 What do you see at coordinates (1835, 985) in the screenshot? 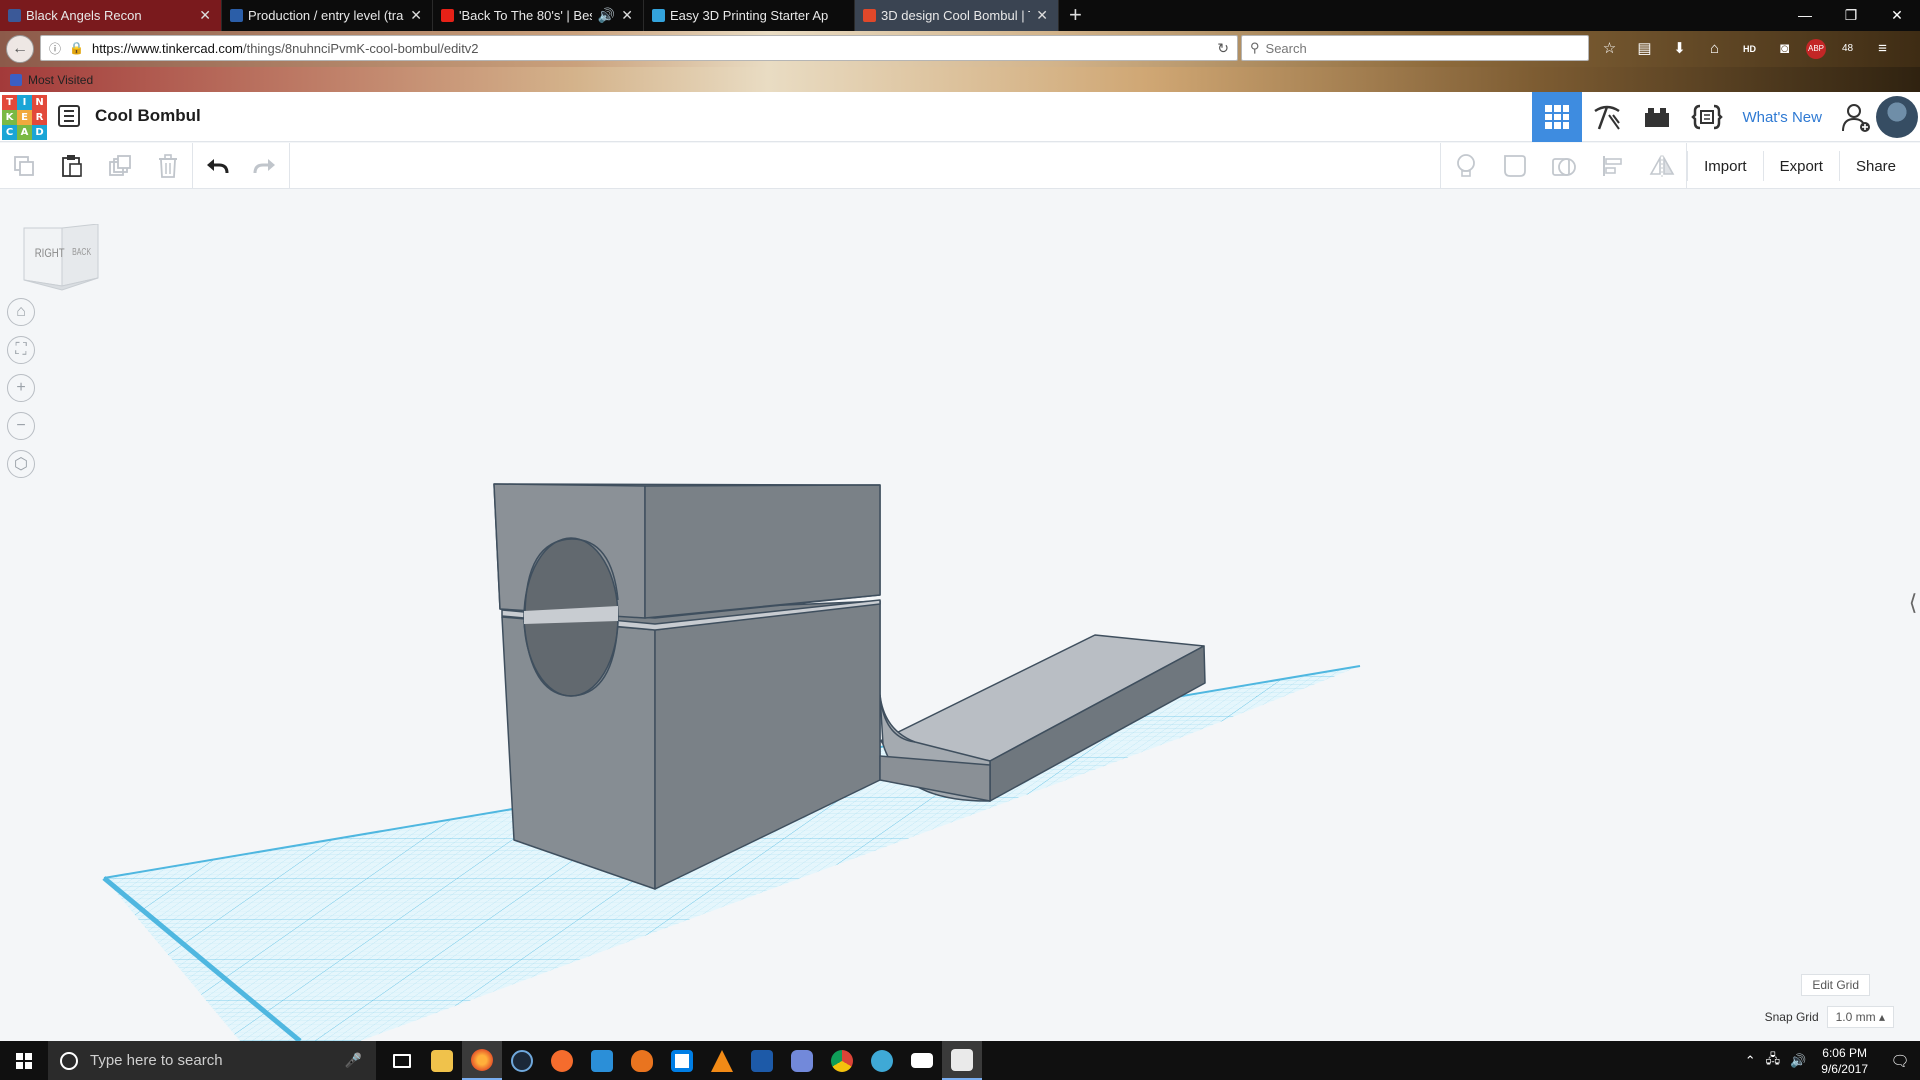
I see `edit-grid-button: Edit Grid` at bounding box center [1835, 985].